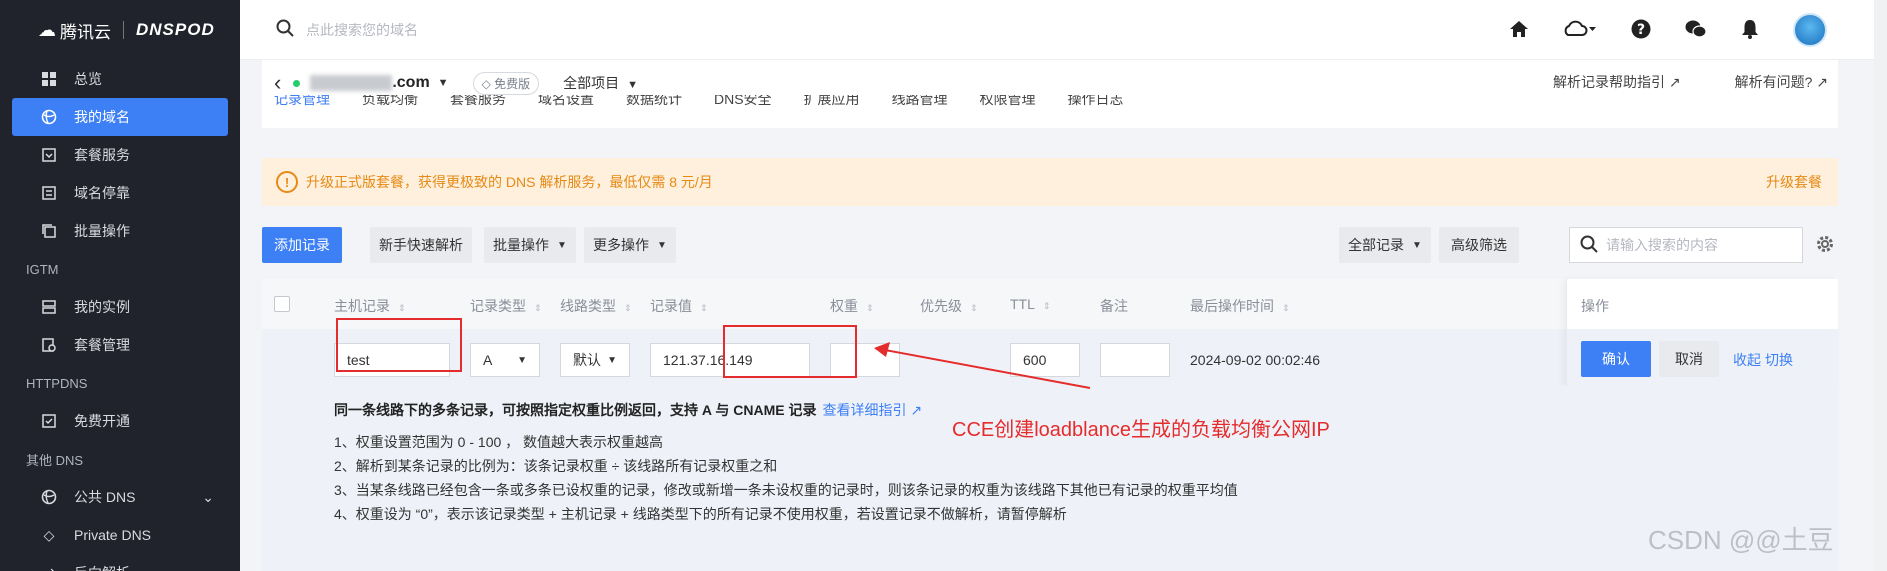  I want to click on scrollbar, so click(1880, 285).